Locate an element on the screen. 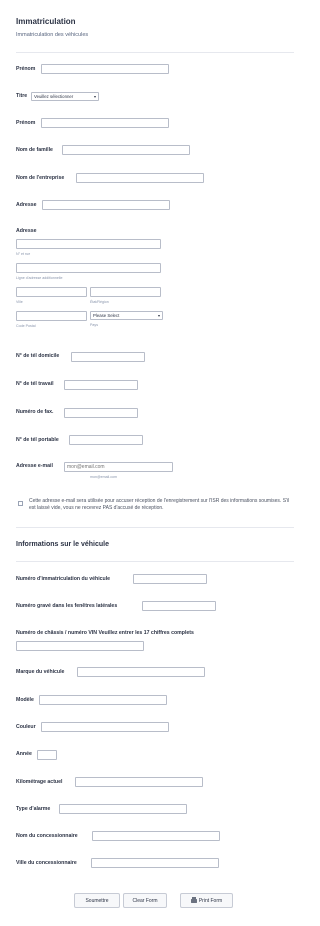 The width and height of the screenshot is (320, 926). street-sublabel: N° et rue is located at coordinates (23, 254).